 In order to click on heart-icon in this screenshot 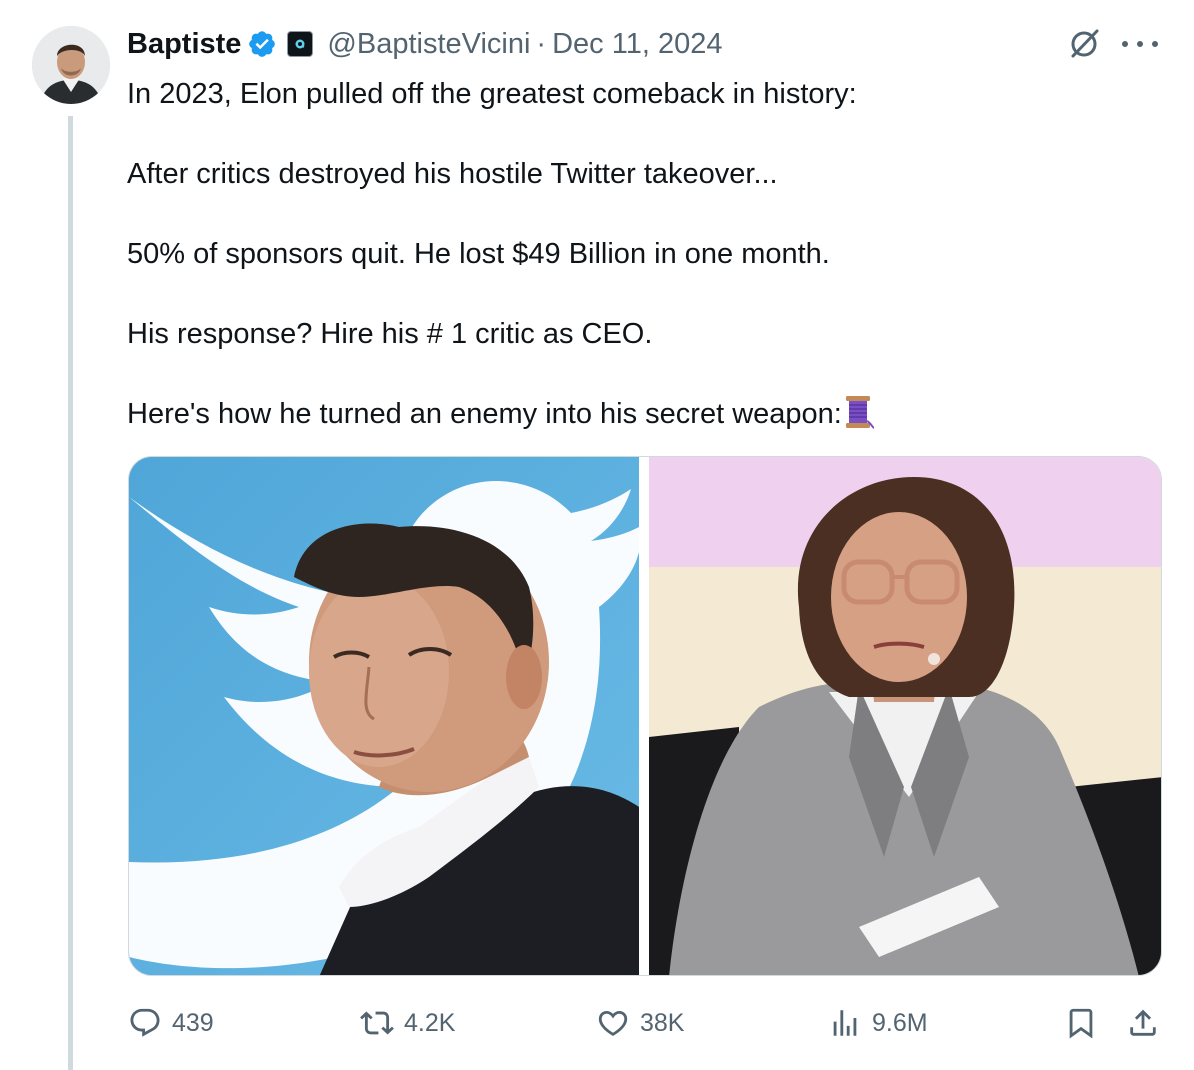, I will do `click(613, 1023)`.